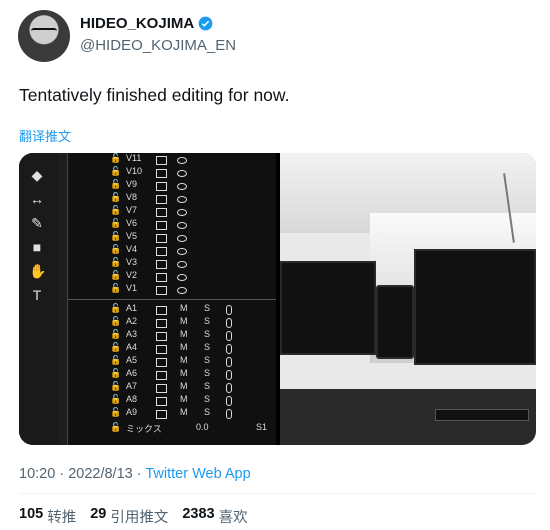  What do you see at coordinates (172, 276) in the screenshot?
I see `video-track-row: 🔓 V2` at bounding box center [172, 276].